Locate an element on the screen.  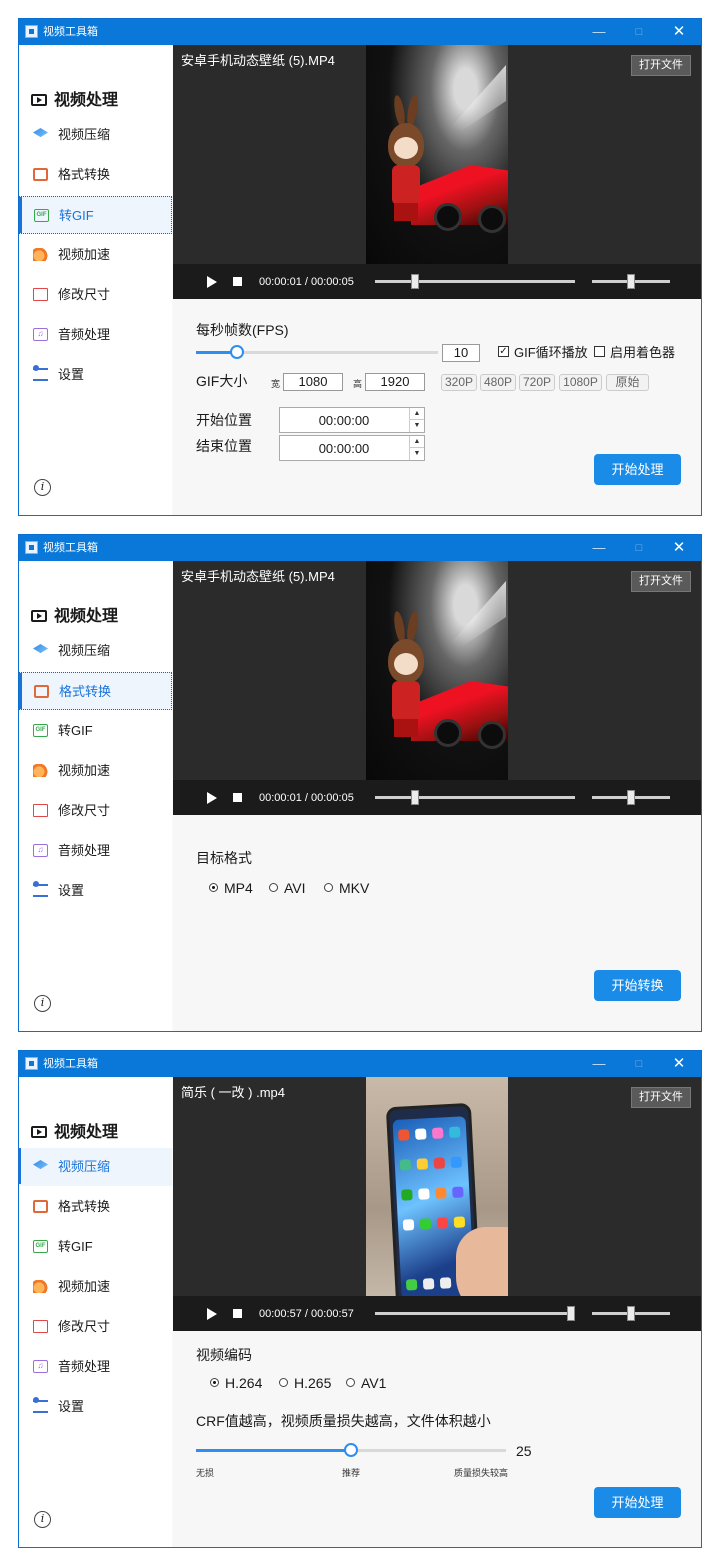
codec-av1-radio is located at coordinates (350, 1382).